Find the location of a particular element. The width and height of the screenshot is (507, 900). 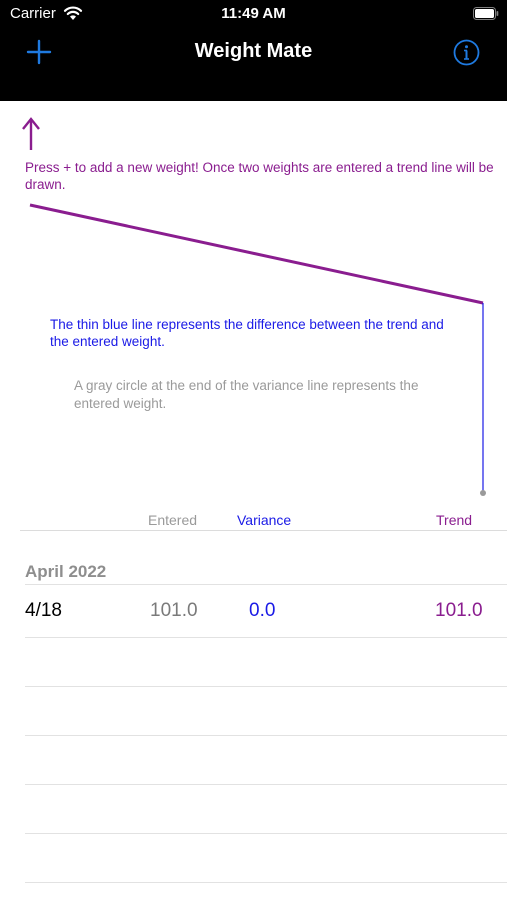

status-time: 11:49 AM is located at coordinates (253, 13).